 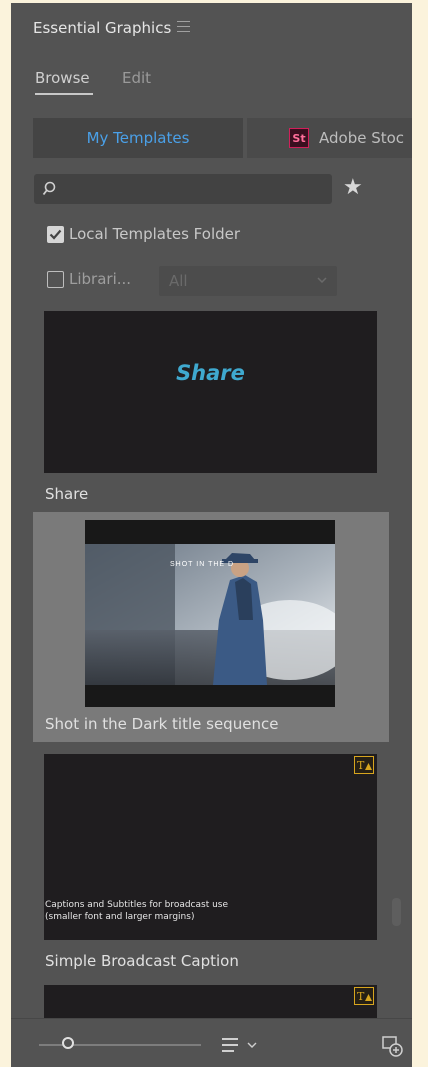 I want to click on libraries-dropdown: All, so click(x=248, y=281).